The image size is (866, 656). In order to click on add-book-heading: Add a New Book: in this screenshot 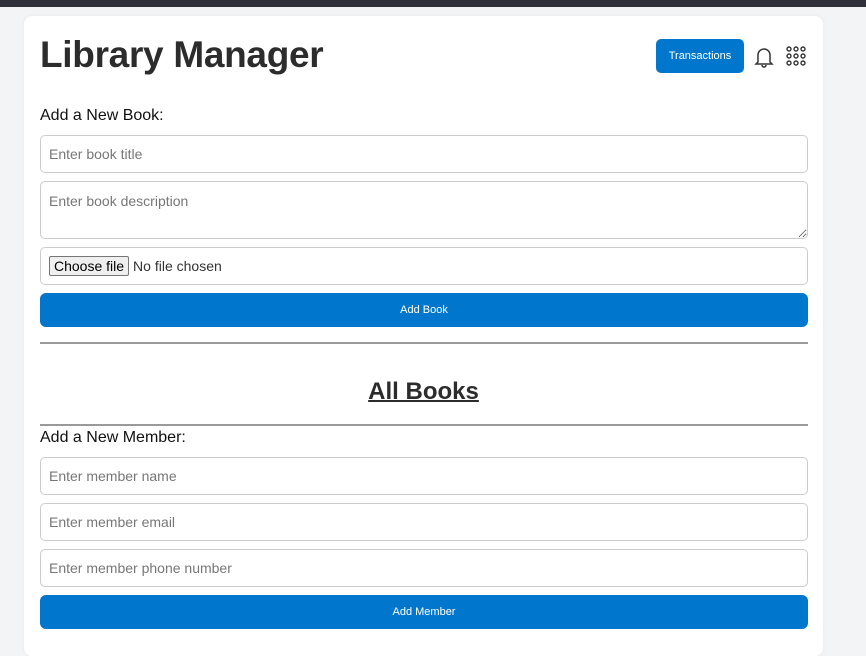, I will do `click(102, 115)`.